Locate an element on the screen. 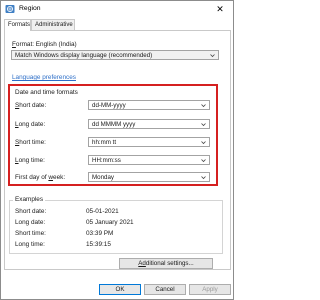 This screenshot has height=300, width=320. date-time-formats-title: Date and time formats is located at coordinates (46, 92).